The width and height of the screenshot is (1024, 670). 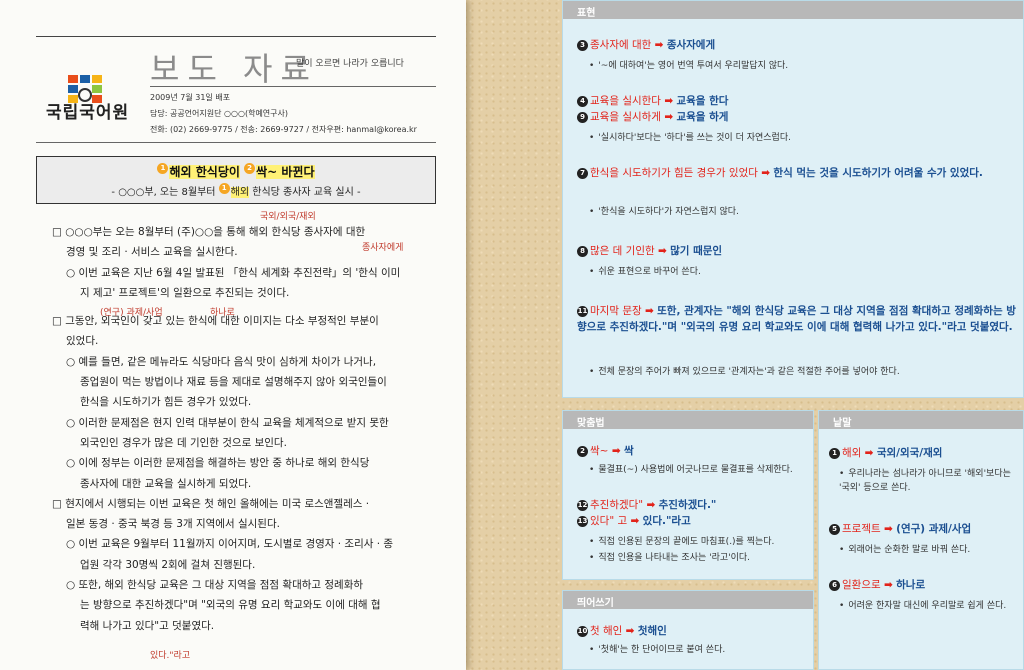 What do you see at coordinates (293, 86) in the screenshot?
I see `title-rule` at bounding box center [293, 86].